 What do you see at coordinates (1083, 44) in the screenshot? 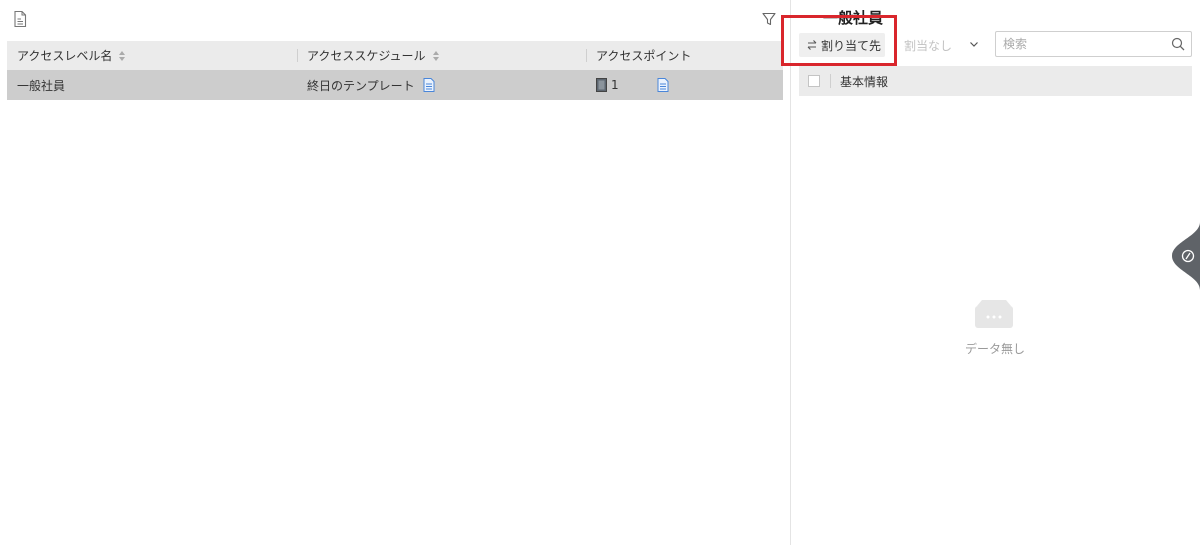
I see `search-input` at bounding box center [1083, 44].